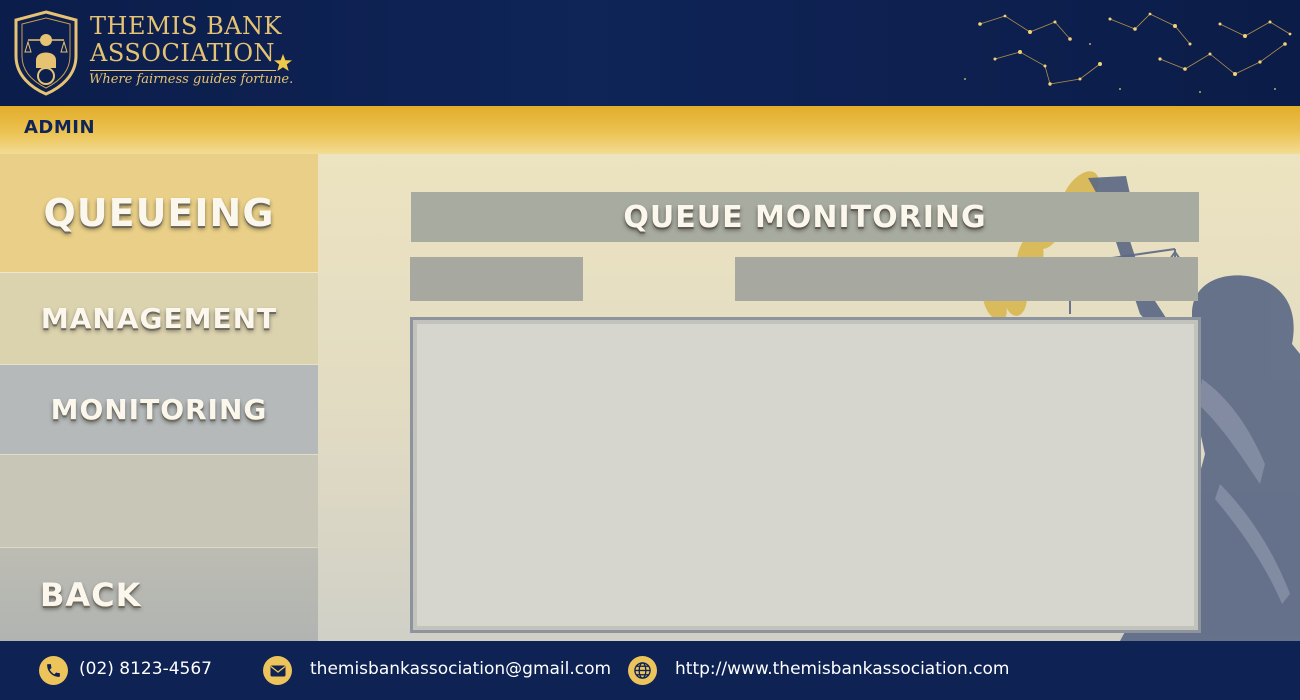 This screenshot has height=700, width=1300. What do you see at coordinates (91, 594) in the screenshot?
I see `back-button-label: BACK` at bounding box center [91, 594].